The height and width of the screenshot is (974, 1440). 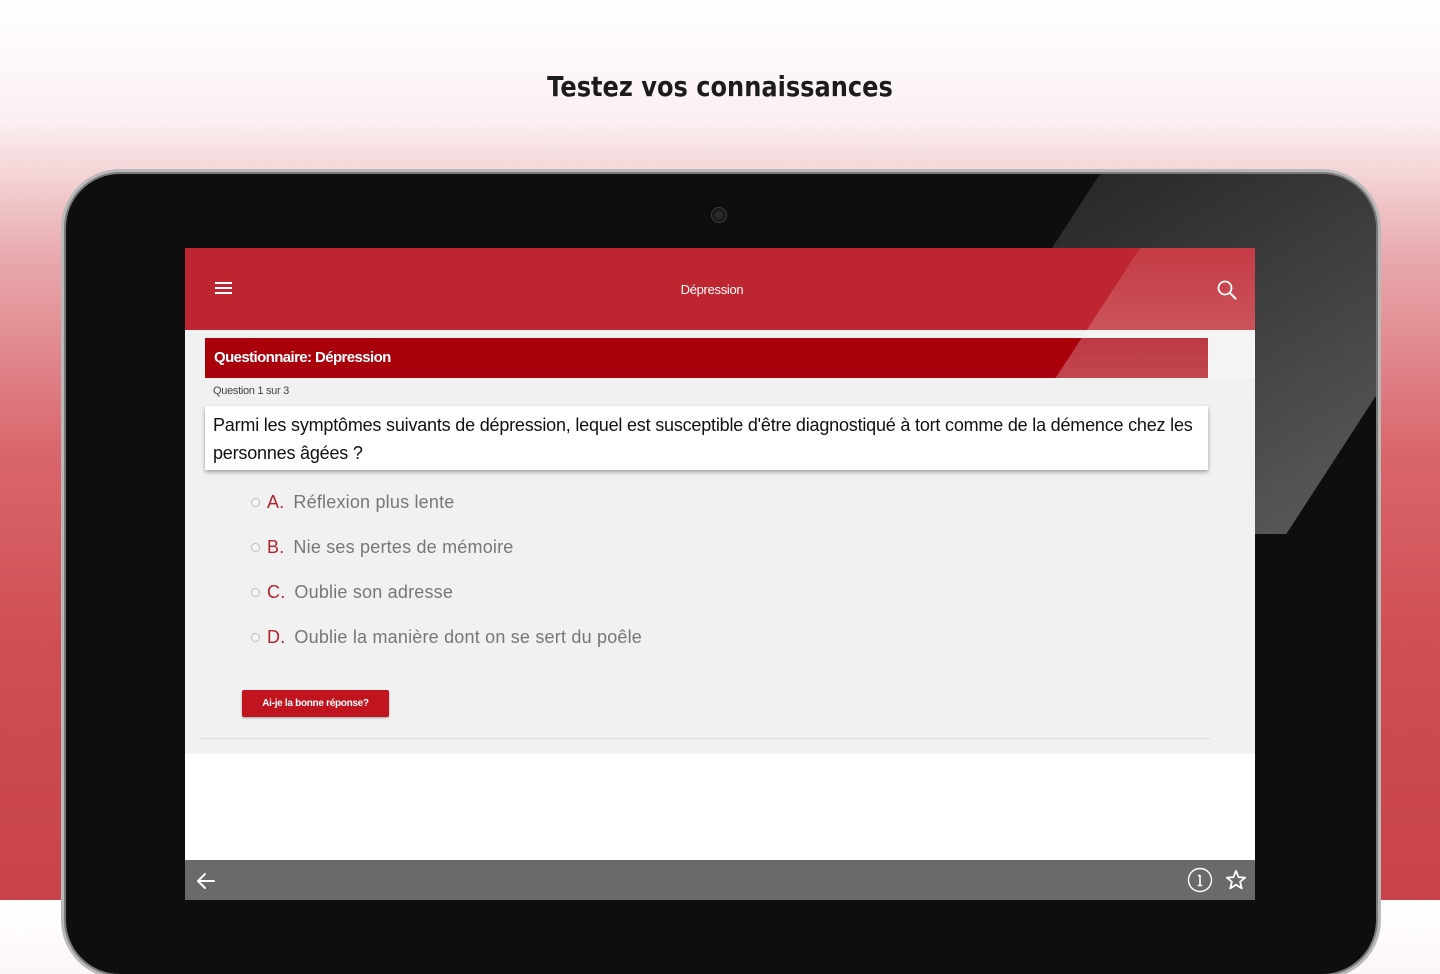 I want to click on app-title: Dépression, so click(x=712, y=289).